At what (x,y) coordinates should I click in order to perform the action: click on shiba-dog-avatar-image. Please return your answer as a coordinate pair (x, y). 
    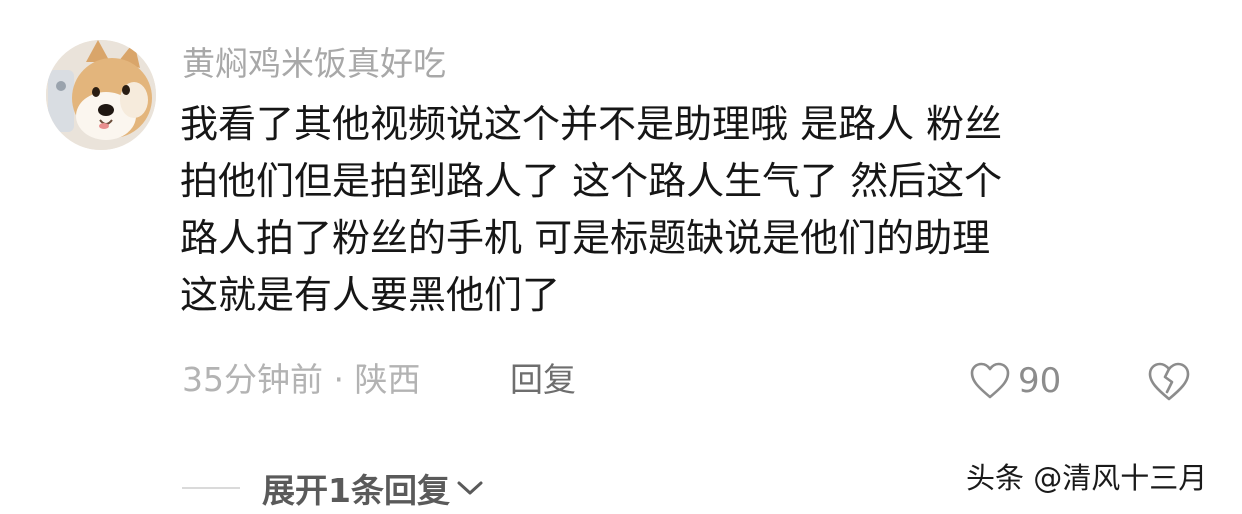
    Looking at the image, I should click on (101, 95).